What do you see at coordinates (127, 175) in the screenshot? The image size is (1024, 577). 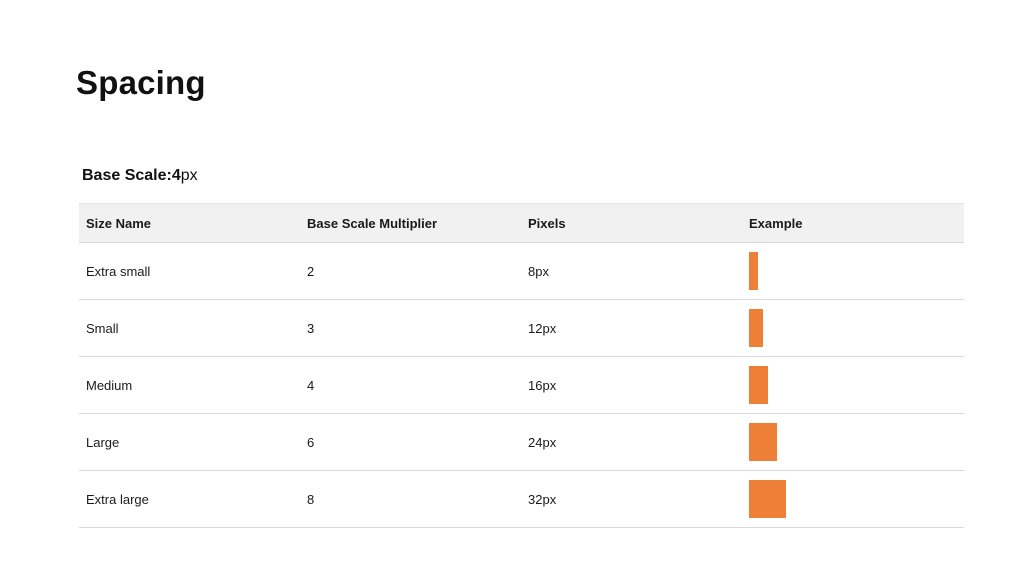 I see `base-scale-caption: Base Scale:` at bounding box center [127, 175].